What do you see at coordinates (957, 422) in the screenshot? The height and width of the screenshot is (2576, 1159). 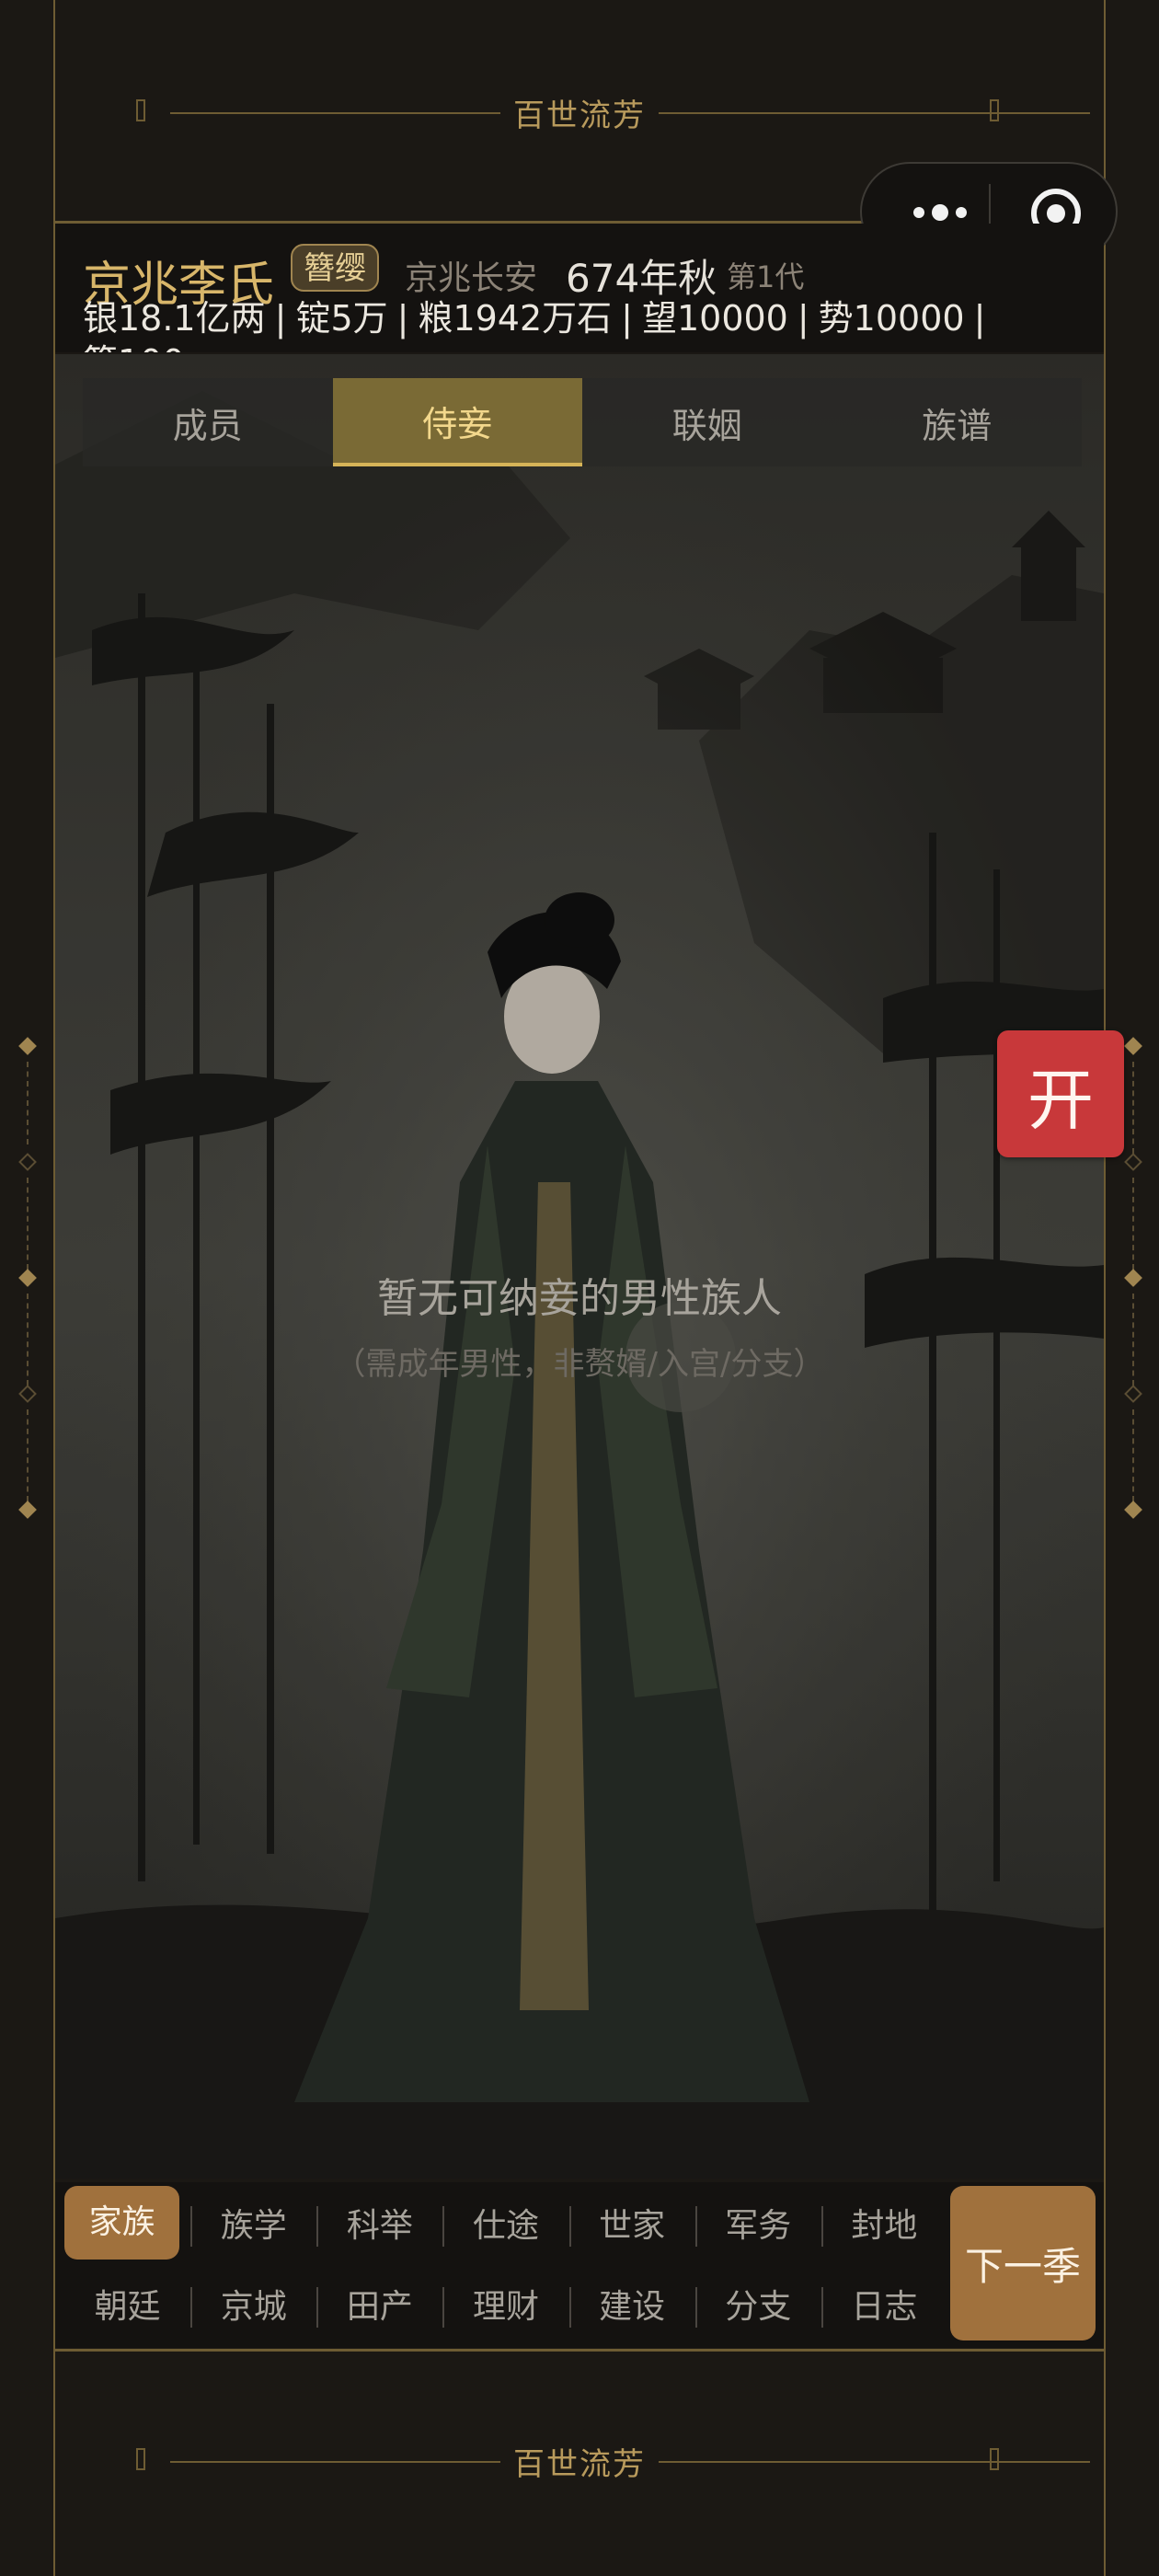 I see `tab-genealogy: 族谱` at bounding box center [957, 422].